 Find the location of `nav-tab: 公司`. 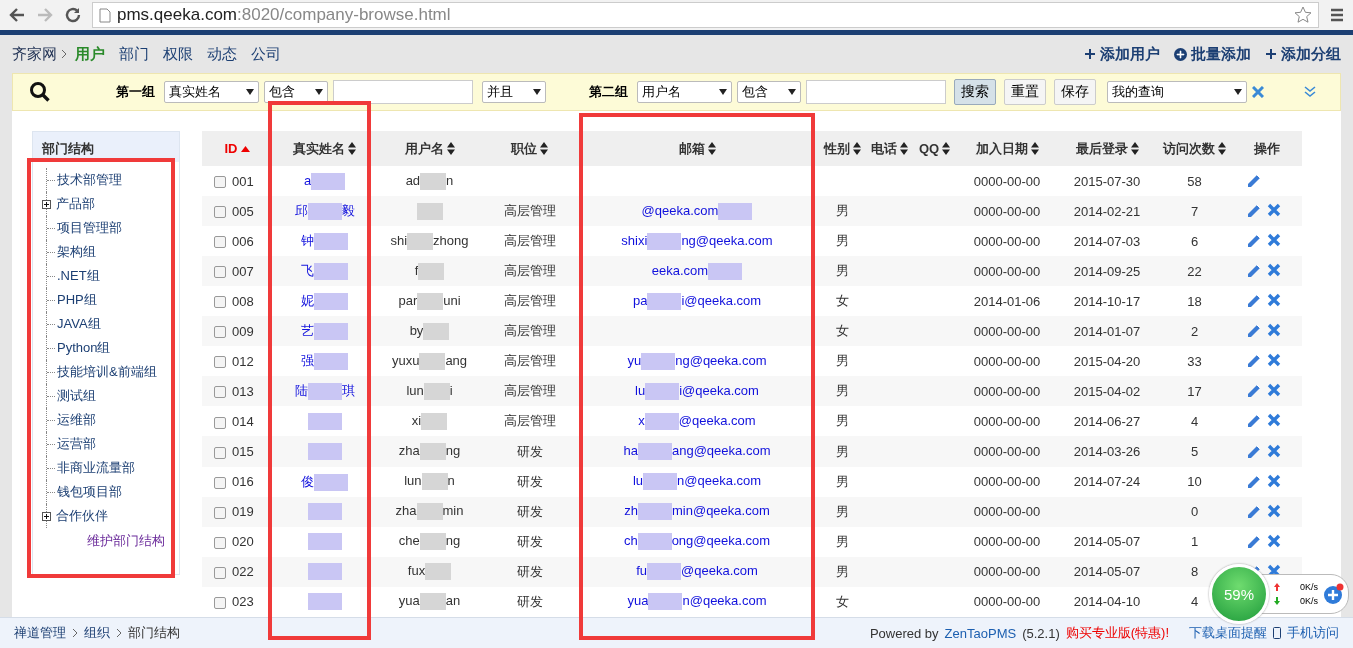

nav-tab: 公司 is located at coordinates (266, 54).